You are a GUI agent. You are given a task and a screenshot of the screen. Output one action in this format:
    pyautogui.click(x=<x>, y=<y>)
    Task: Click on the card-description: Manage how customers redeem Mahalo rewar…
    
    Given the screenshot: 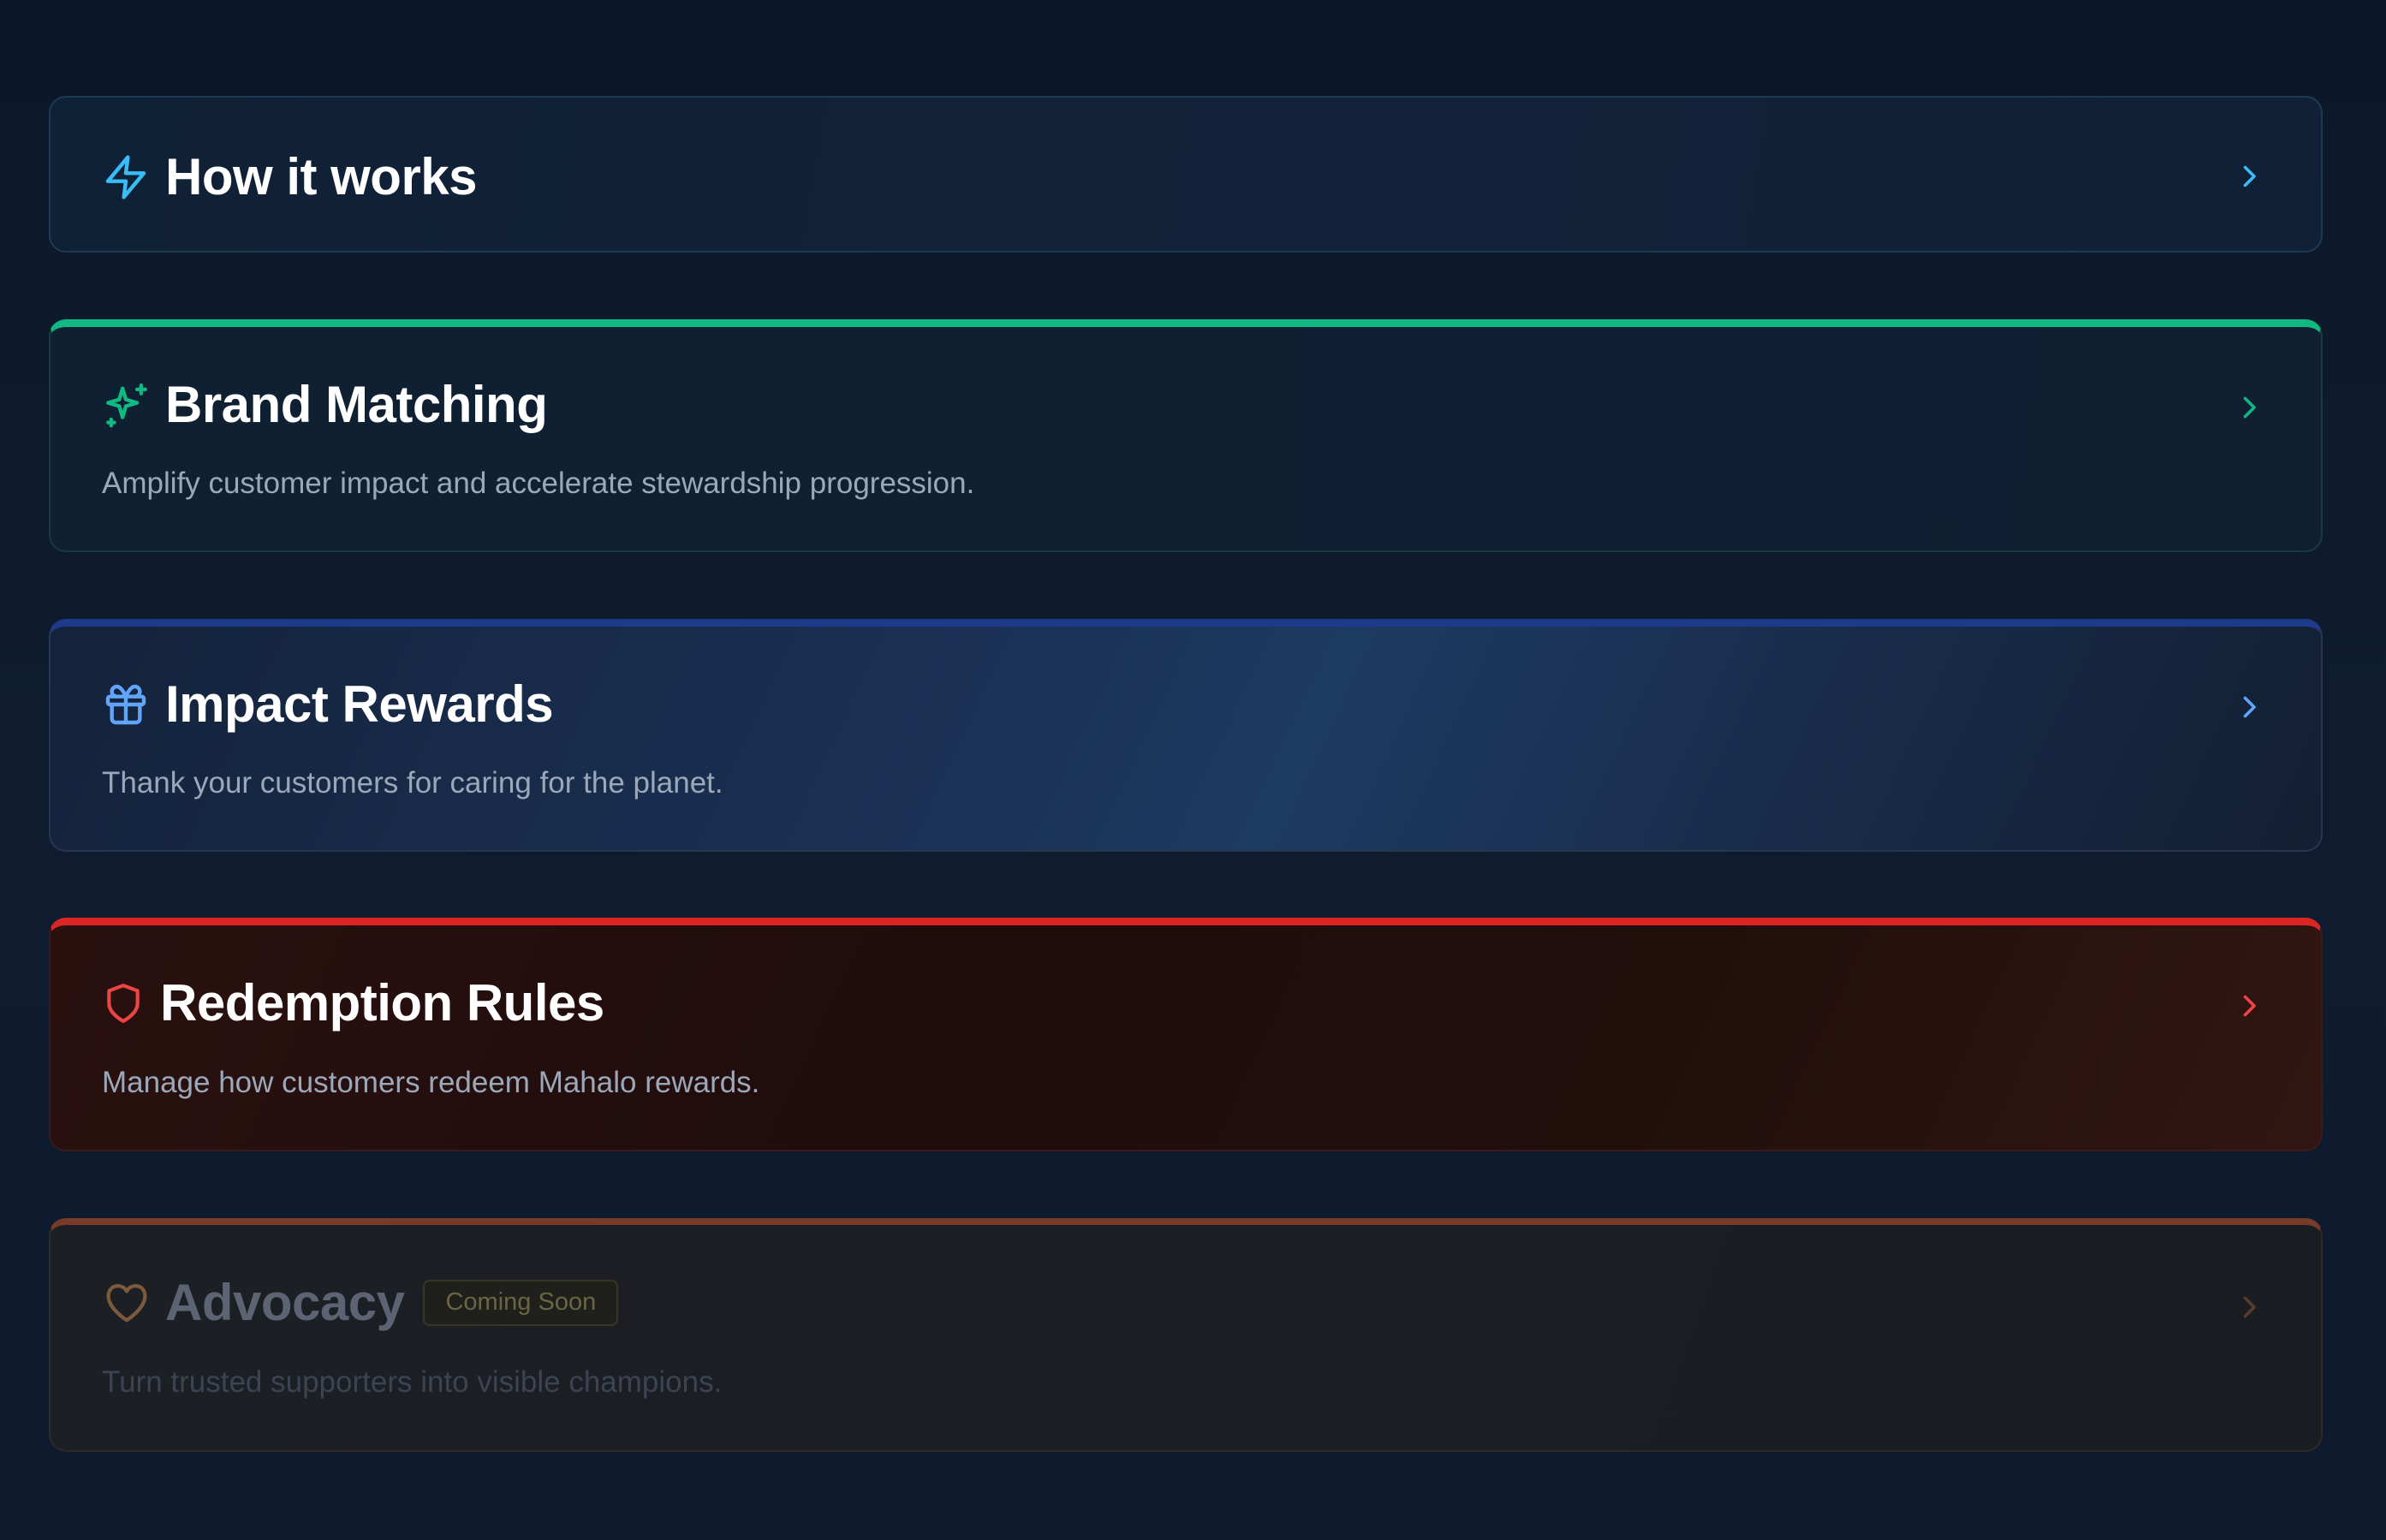 What is the action you would take?
    pyautogui.click(x=431, y=1082)
    